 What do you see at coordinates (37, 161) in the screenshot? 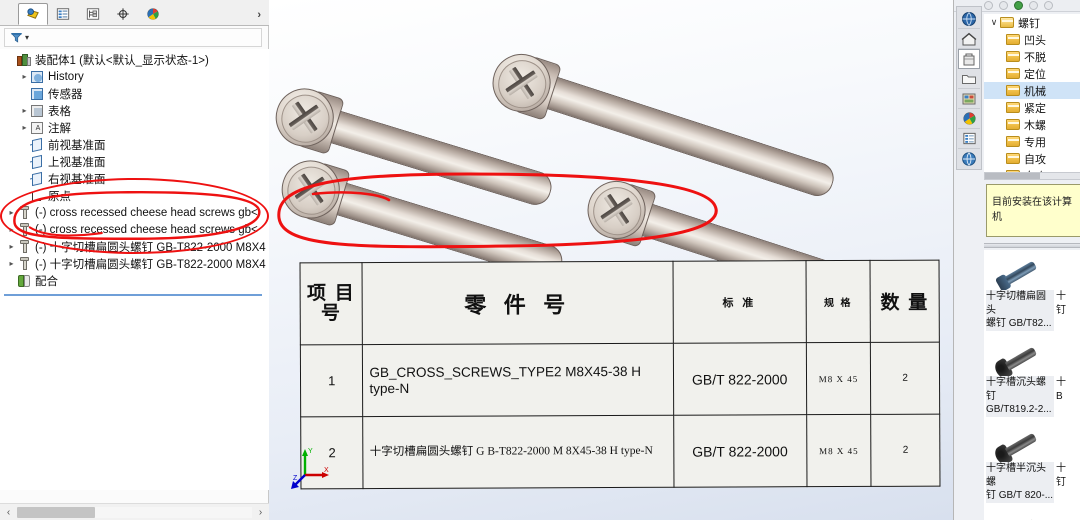
I see `plane-icon` at bounding box center [37, 161].